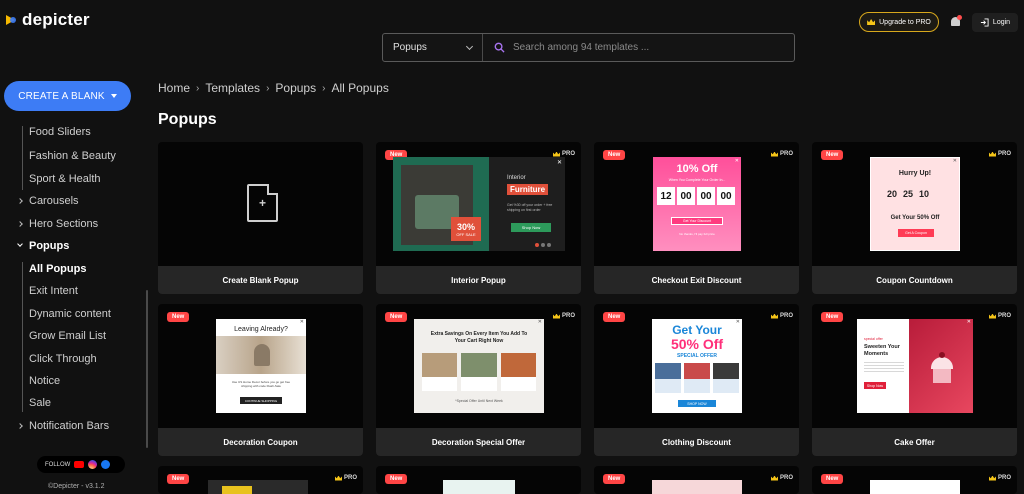 The height and width of the screenshot is (494, 1024). Describe the element at coordinates (956, 22) in the screenshot. I see `notifications-button` at that location.